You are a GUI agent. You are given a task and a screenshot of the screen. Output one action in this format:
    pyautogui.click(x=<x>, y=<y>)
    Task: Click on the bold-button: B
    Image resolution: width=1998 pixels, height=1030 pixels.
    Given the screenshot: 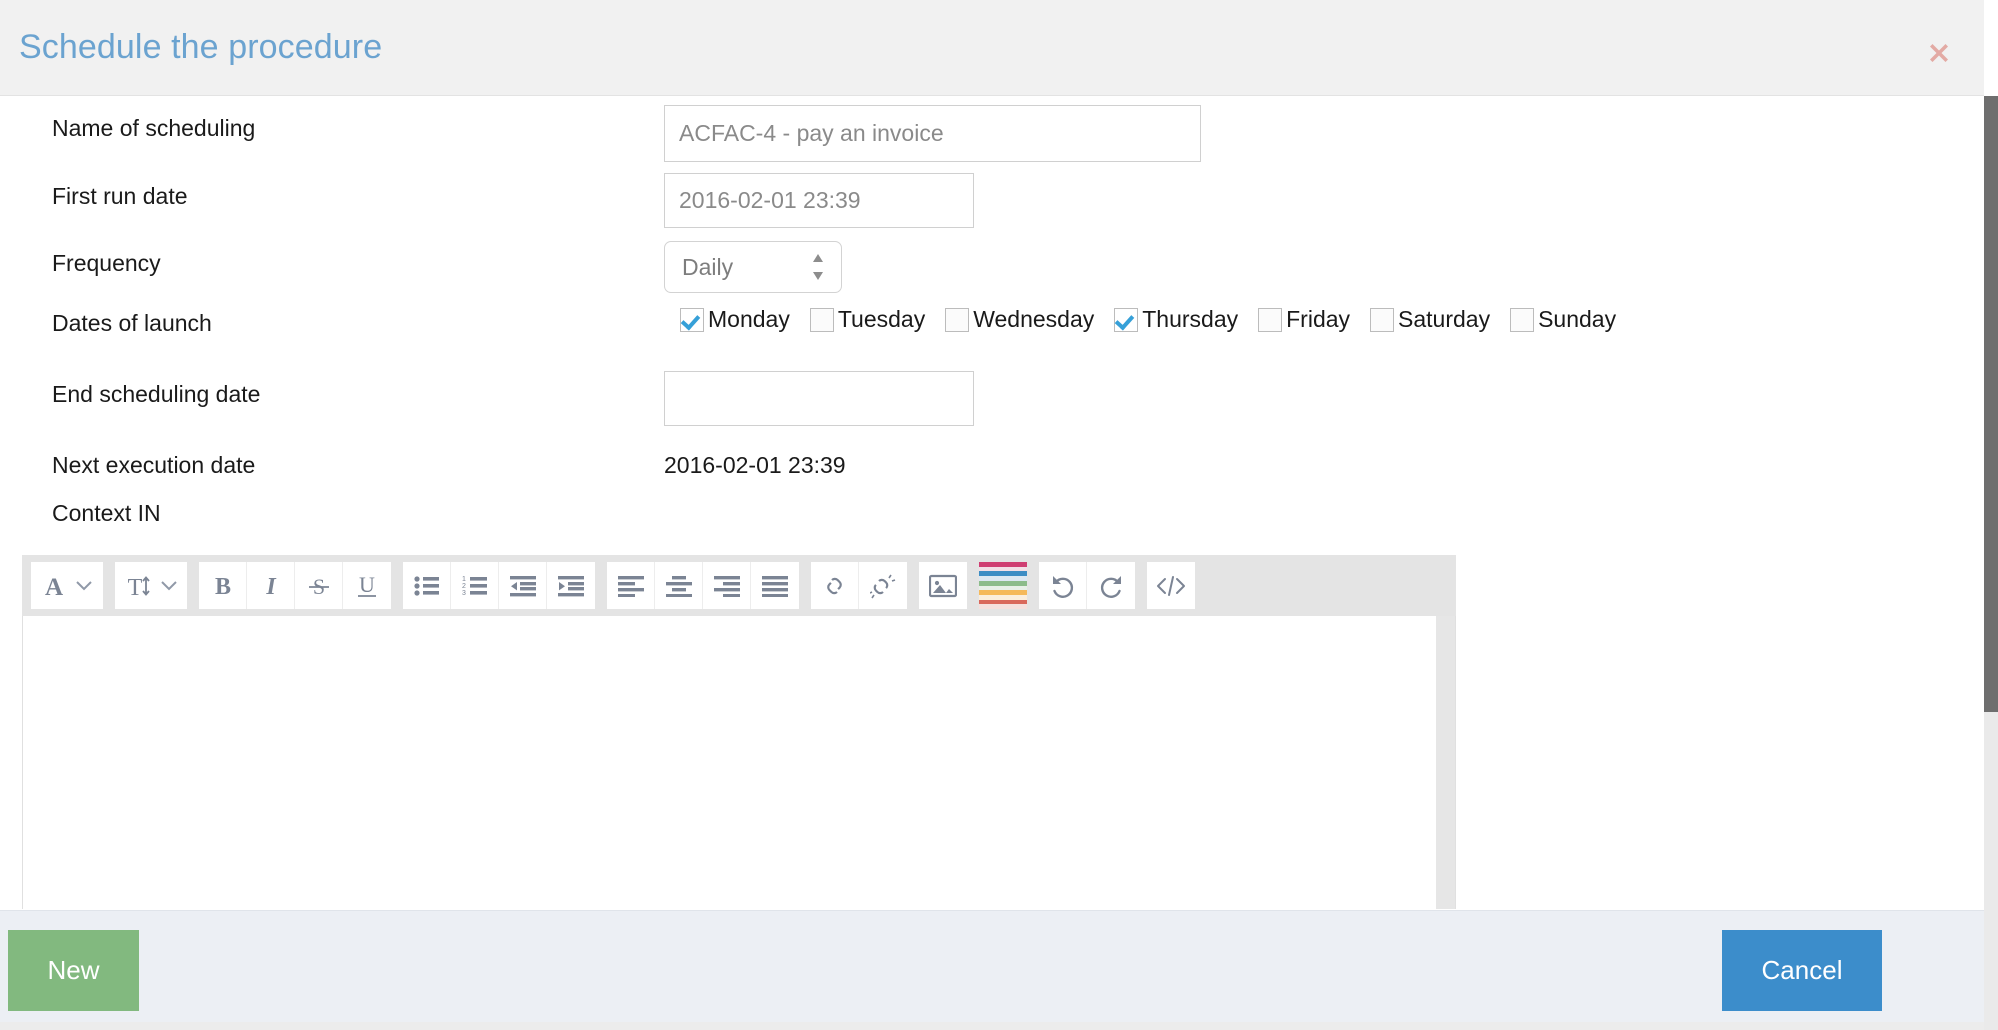 What is the action you would take?
    pyautogui.click(x=223, y=585)
    